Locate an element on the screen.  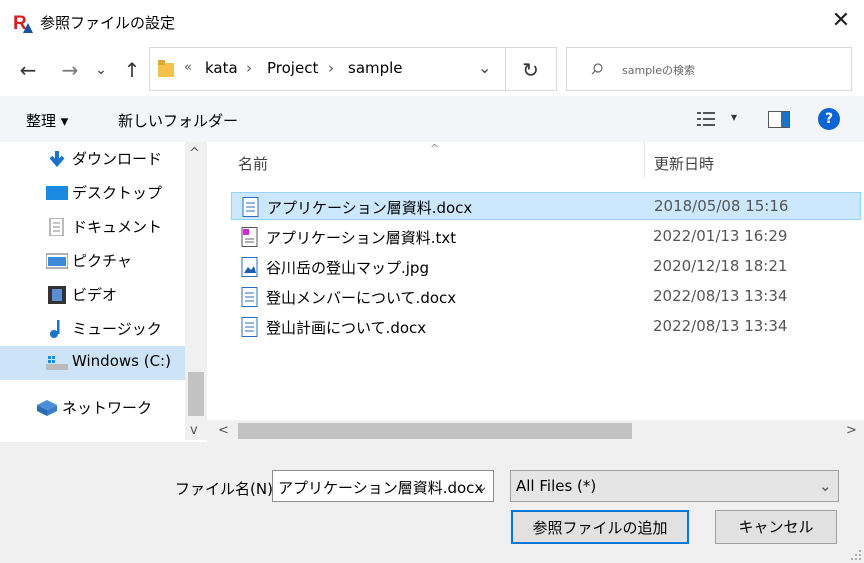
sidebar-item-documents: ドキュメント is located at coordinates (92, 227).